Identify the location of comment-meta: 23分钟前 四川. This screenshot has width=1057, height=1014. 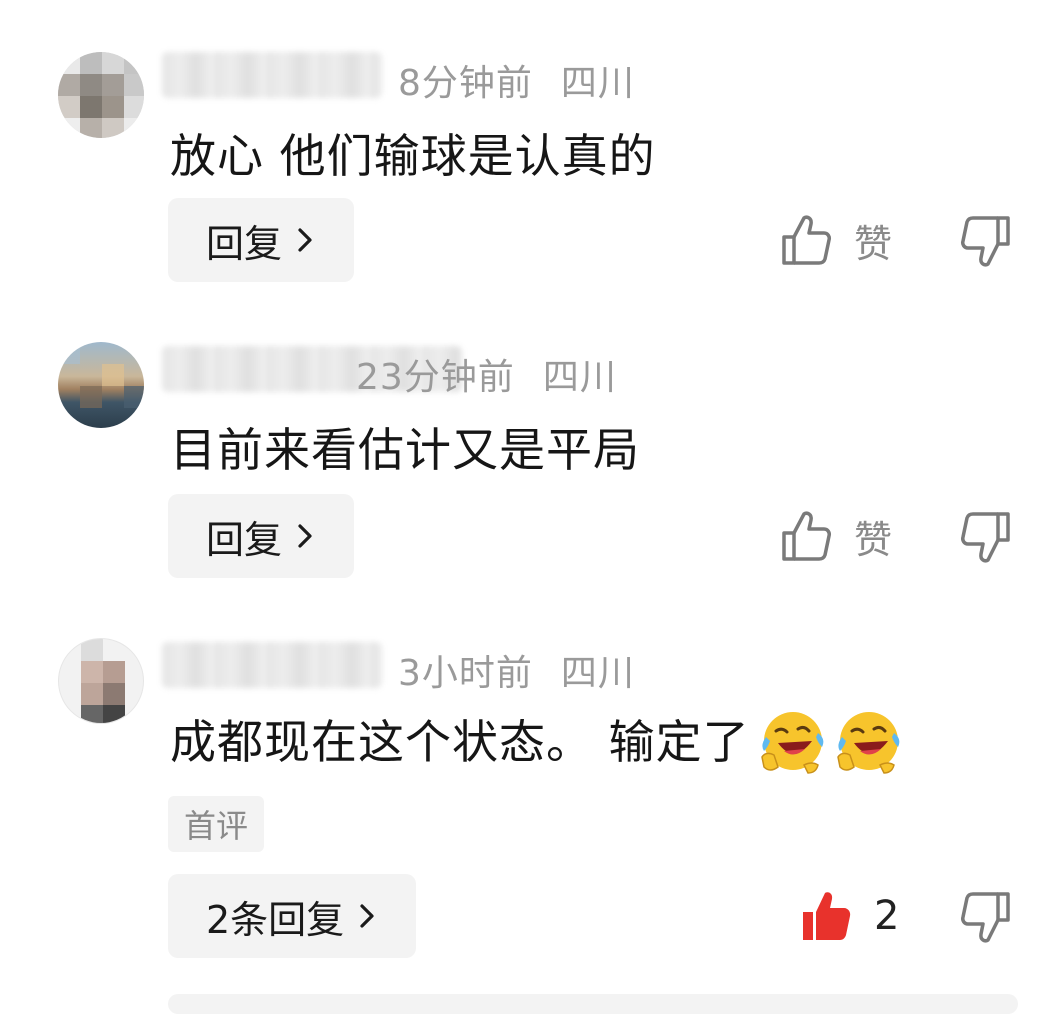
(486, 374).